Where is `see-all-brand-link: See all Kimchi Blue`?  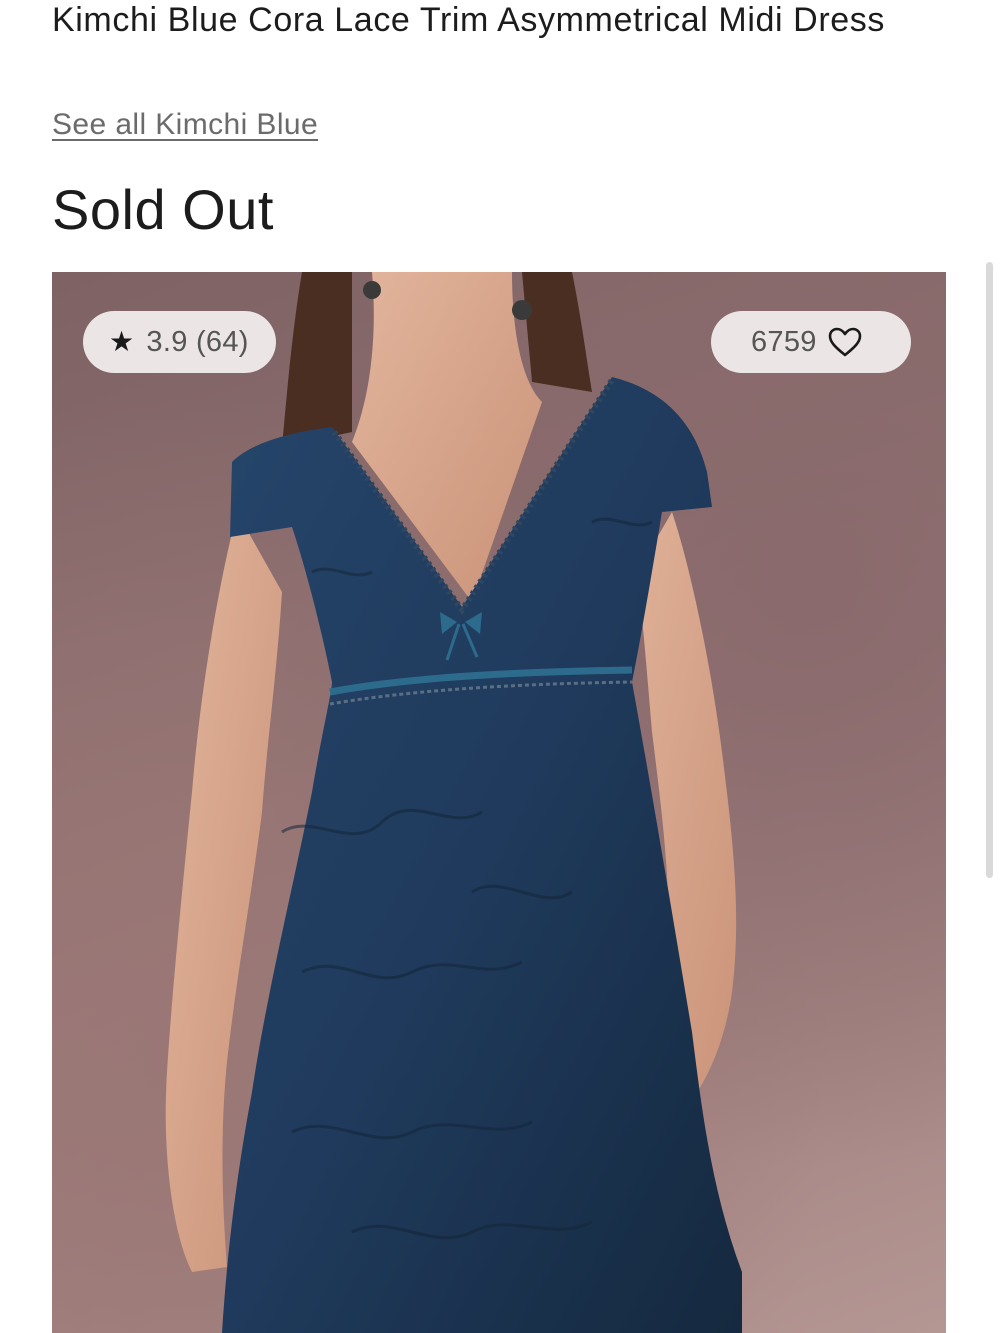 see-all-brand-link: See all Kimchi Blue is located at coordinates (185, 125).